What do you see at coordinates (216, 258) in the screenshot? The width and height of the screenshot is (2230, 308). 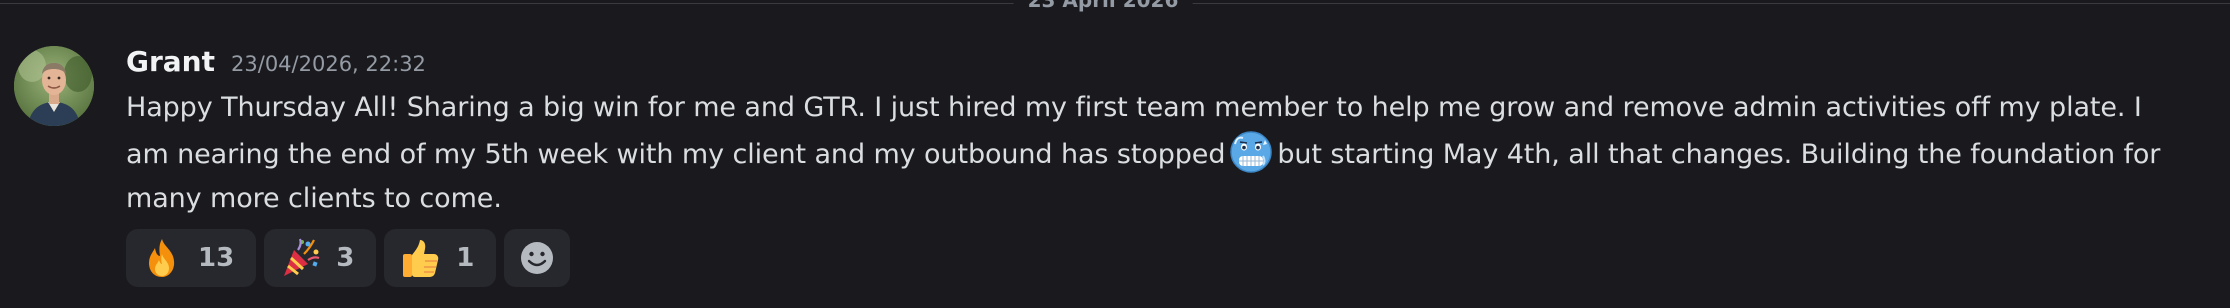 I see `reaction-count: 13` at bounding box center [216, 258].